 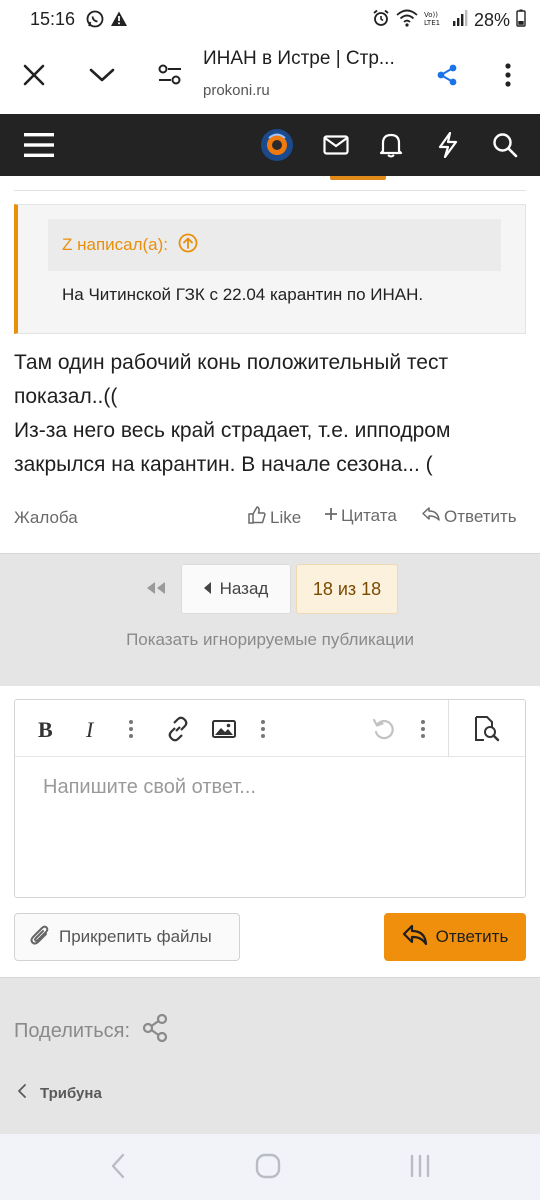 What do you see at coordinates (448, 145) in the screenshot?
I see `bolt-icon` at bounding box center [448, 145].